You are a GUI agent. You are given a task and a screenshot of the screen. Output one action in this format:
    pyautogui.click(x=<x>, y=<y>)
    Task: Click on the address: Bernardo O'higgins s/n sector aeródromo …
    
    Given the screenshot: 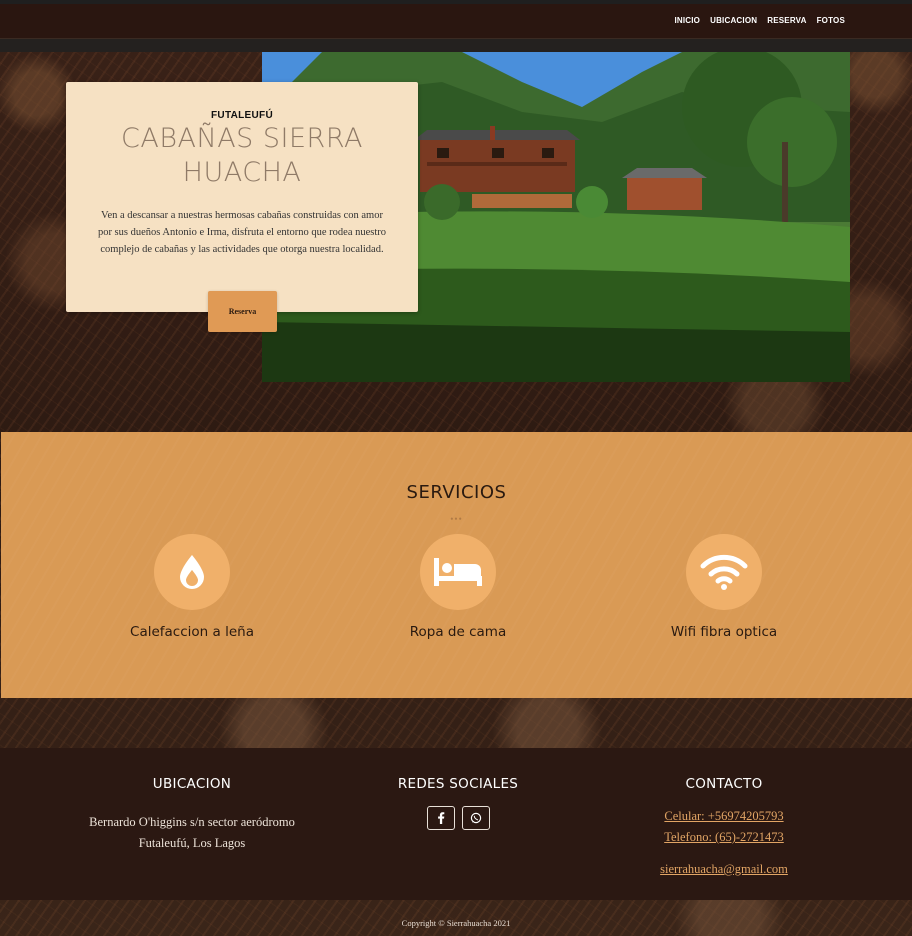 What is the action you would take?
    pyautogui.click(x=192, y=833)
    